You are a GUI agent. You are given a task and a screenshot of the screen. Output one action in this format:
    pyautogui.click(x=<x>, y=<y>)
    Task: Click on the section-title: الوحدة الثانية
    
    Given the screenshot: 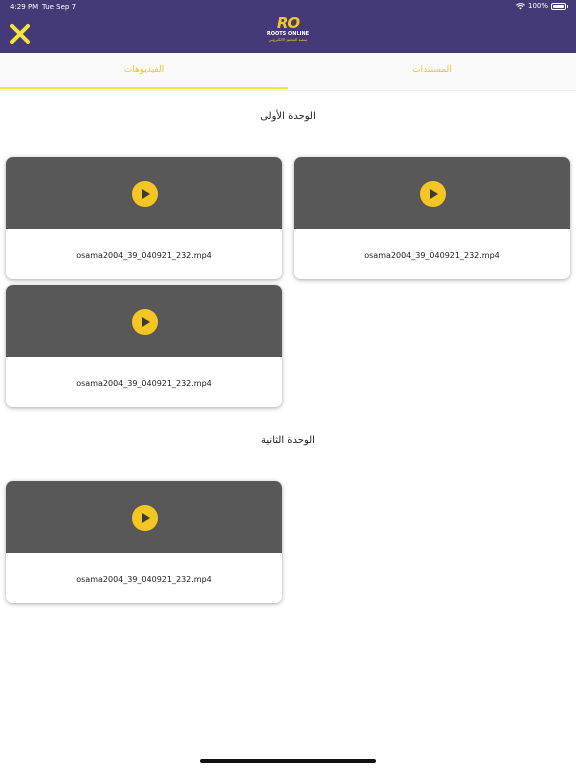 What is the action you would take?
    pyautogui.click(x=288, y=440)
    